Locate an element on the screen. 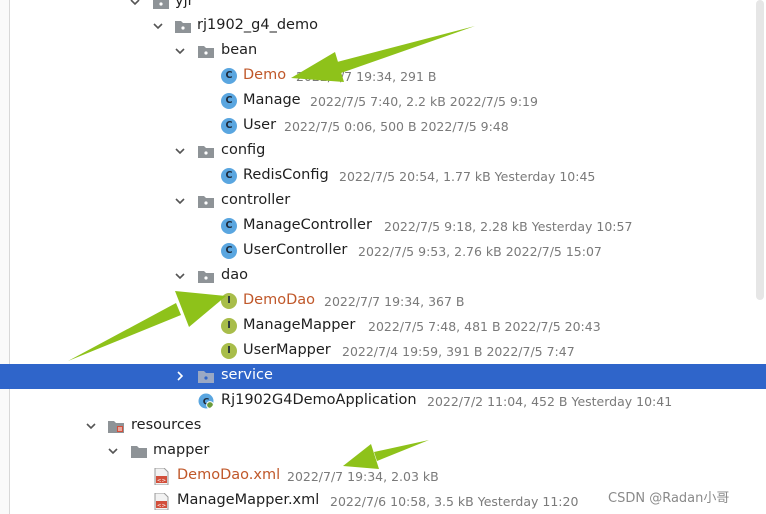 This screenshot has height=514, width=766. annotation-arrow-demodao-xml is located at coordinates (401, 450).